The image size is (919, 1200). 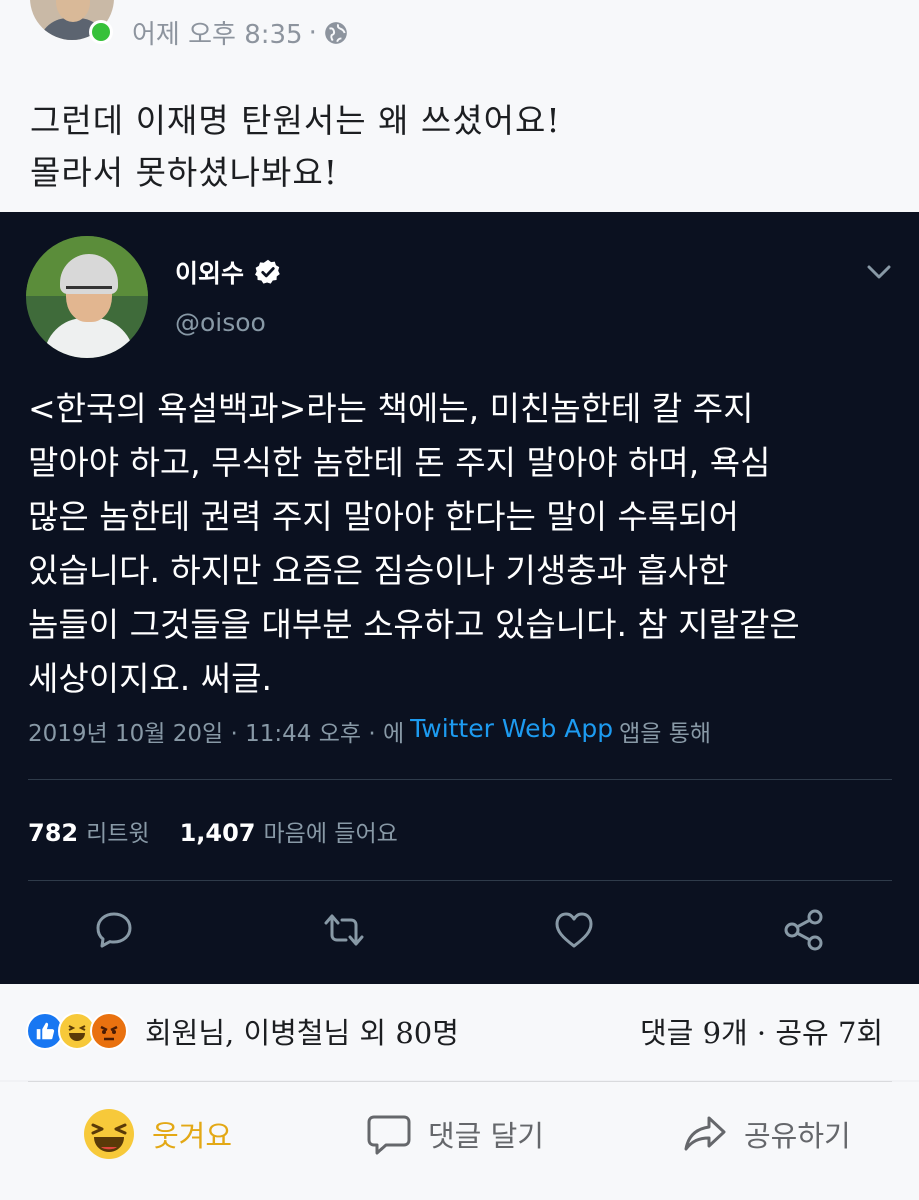 What do you see at coordinates (344, 930) in the screenshot?
I see `retweet-icon` at bounding box center [344, 930].